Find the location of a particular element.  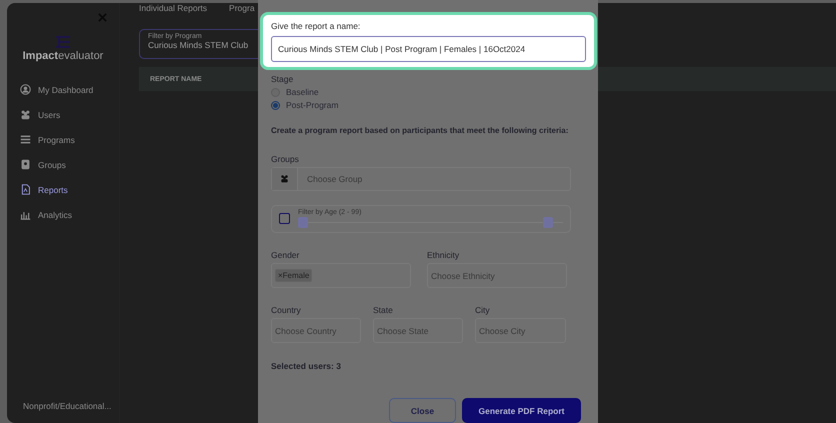

badge-icon is located at coordinates (25, 164).